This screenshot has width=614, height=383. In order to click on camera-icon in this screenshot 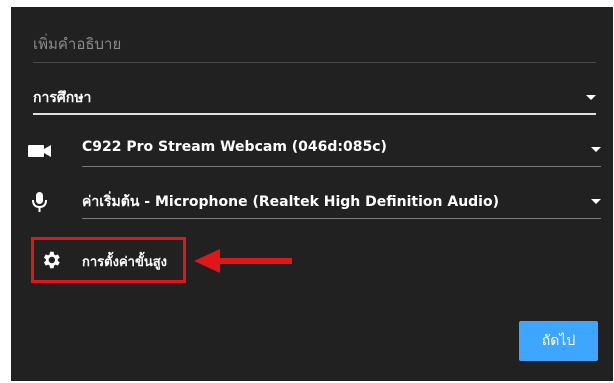, I will do `click(39, 151)`.